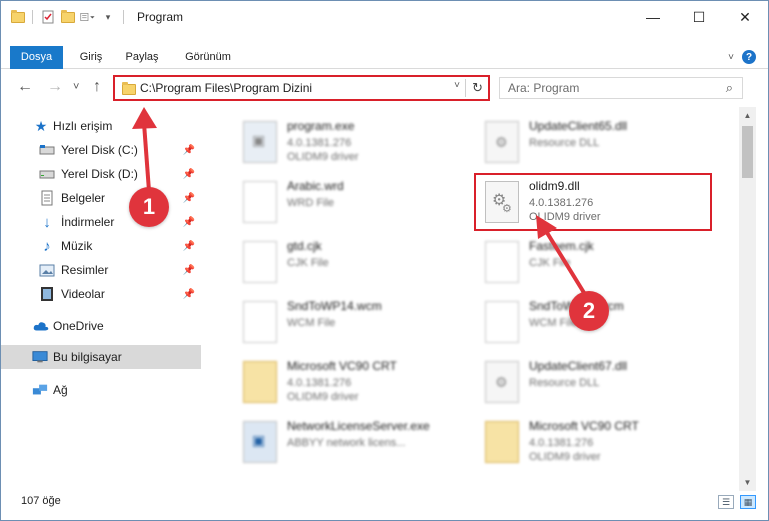 The height and width of the screenshot is (521, 769). What do you see at coordinates (68, 17) in the screenshot?
I see `new-folder-icon` at bounding box center [68, 17].